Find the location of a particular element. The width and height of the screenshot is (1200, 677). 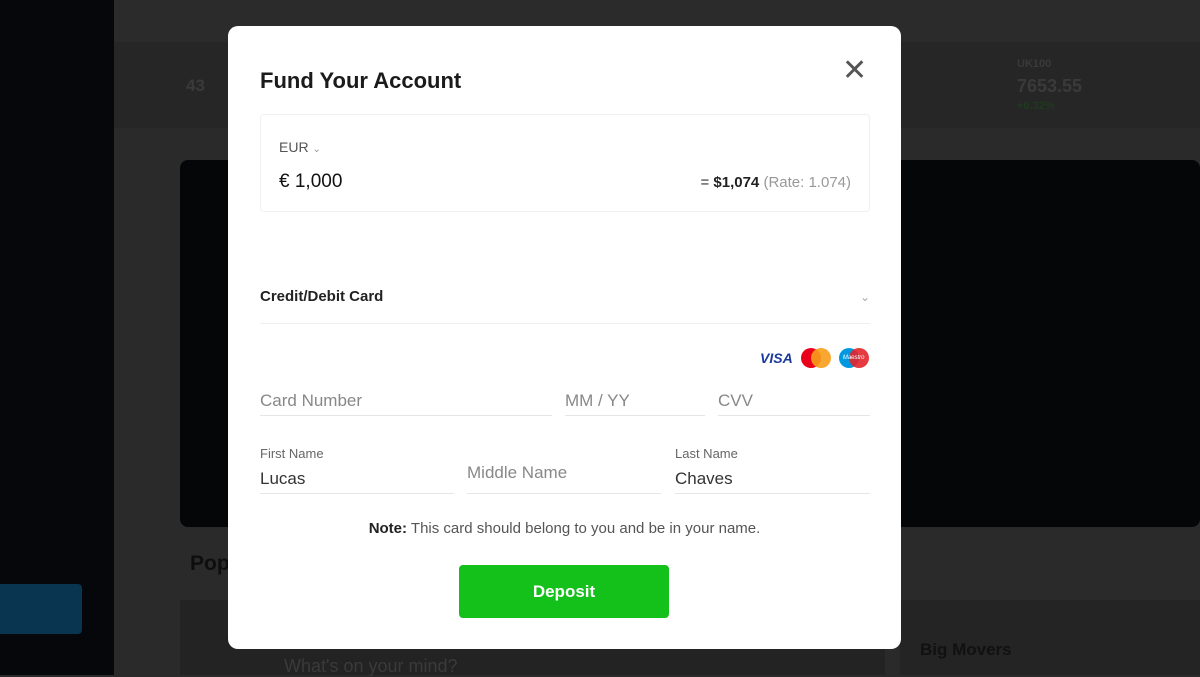

amount-box: EUR ⌄ € 1,000 = $1,074 (Rate: 1.074) is located at coordinates (565, 163).